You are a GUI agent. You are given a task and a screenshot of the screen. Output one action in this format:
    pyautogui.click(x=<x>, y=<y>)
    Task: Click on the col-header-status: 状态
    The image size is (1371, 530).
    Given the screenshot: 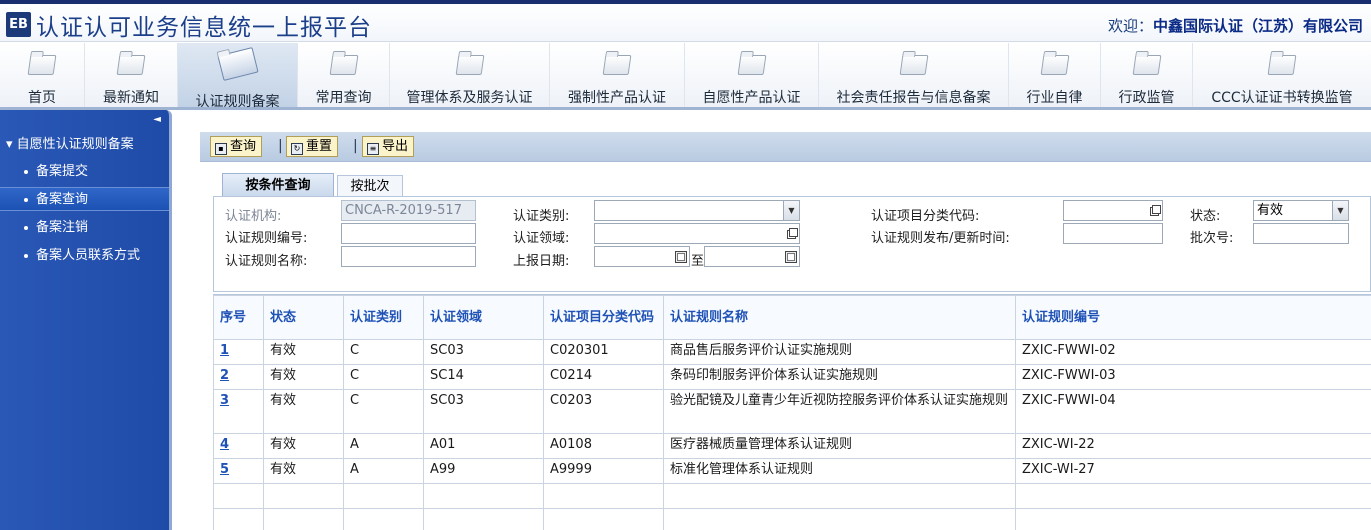 What is the action you would take?
    pyautogui.click(x=303, y=317)
    